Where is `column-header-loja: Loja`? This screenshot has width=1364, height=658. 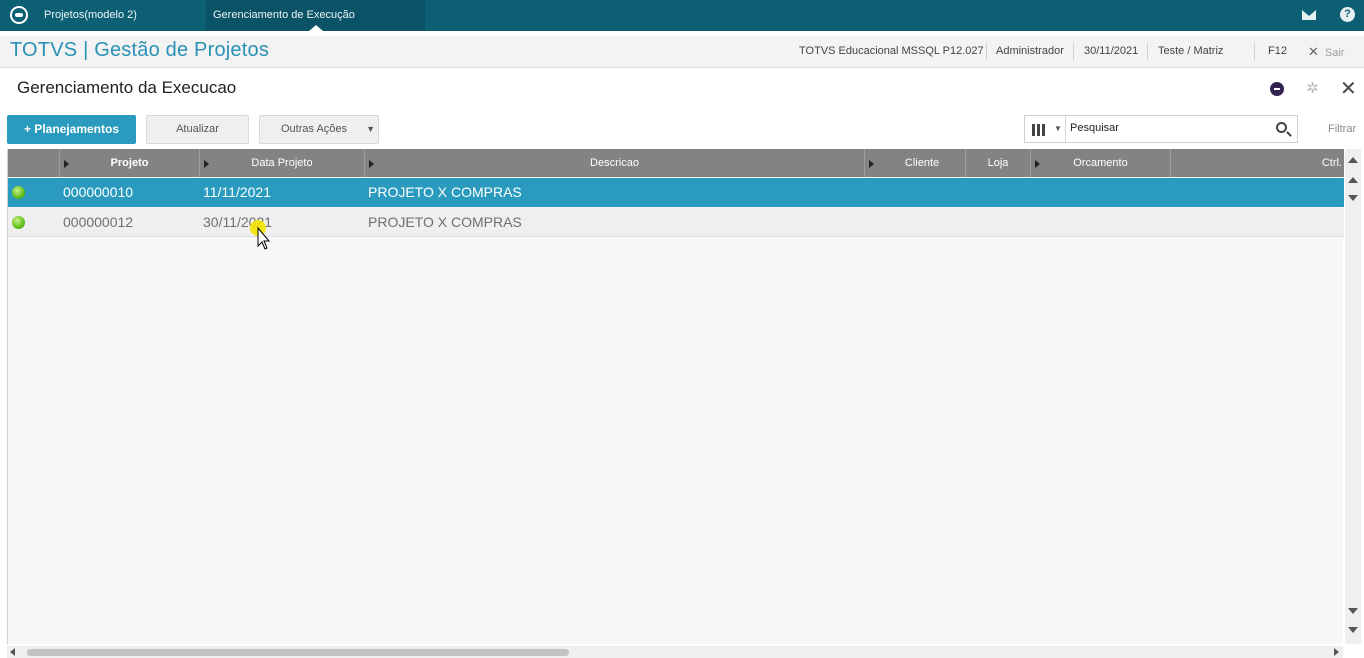 column-header-loja: Loja is located at coordinates (998, 163).